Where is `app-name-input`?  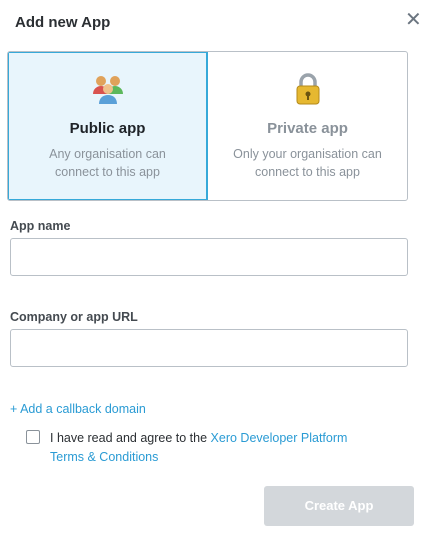
app-name-input is located at coordinates (209, 257).